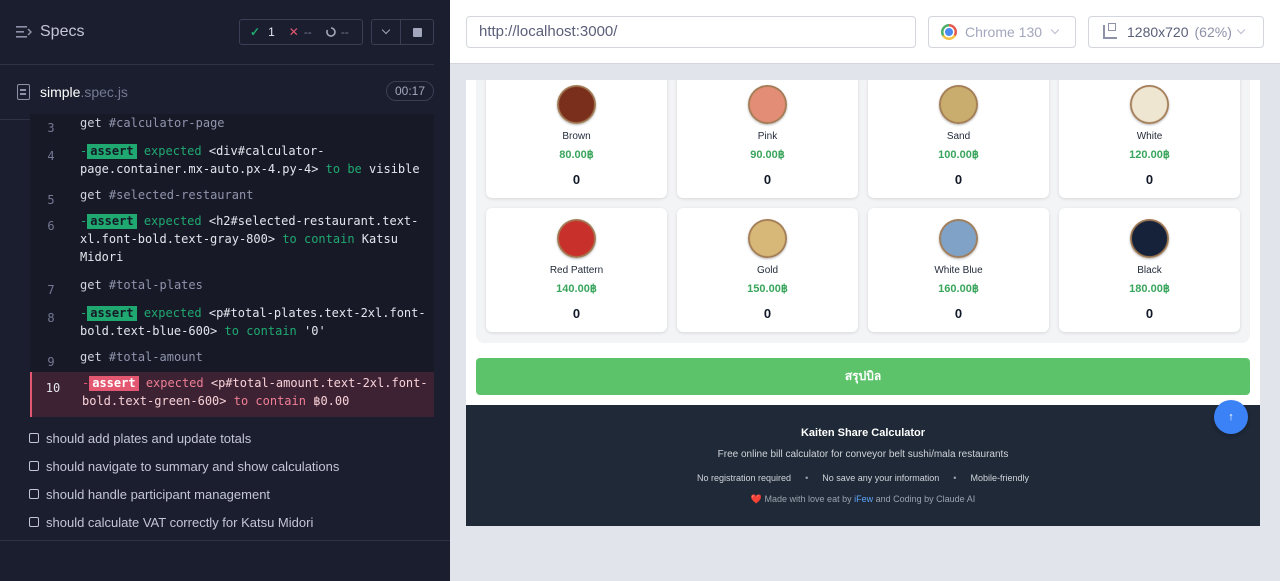 The width and height of the screenshot is (1280, 581). Describe the element at coordinates (155, 357) in the screenshot. I see `command-selector: #total-amount` at that location.